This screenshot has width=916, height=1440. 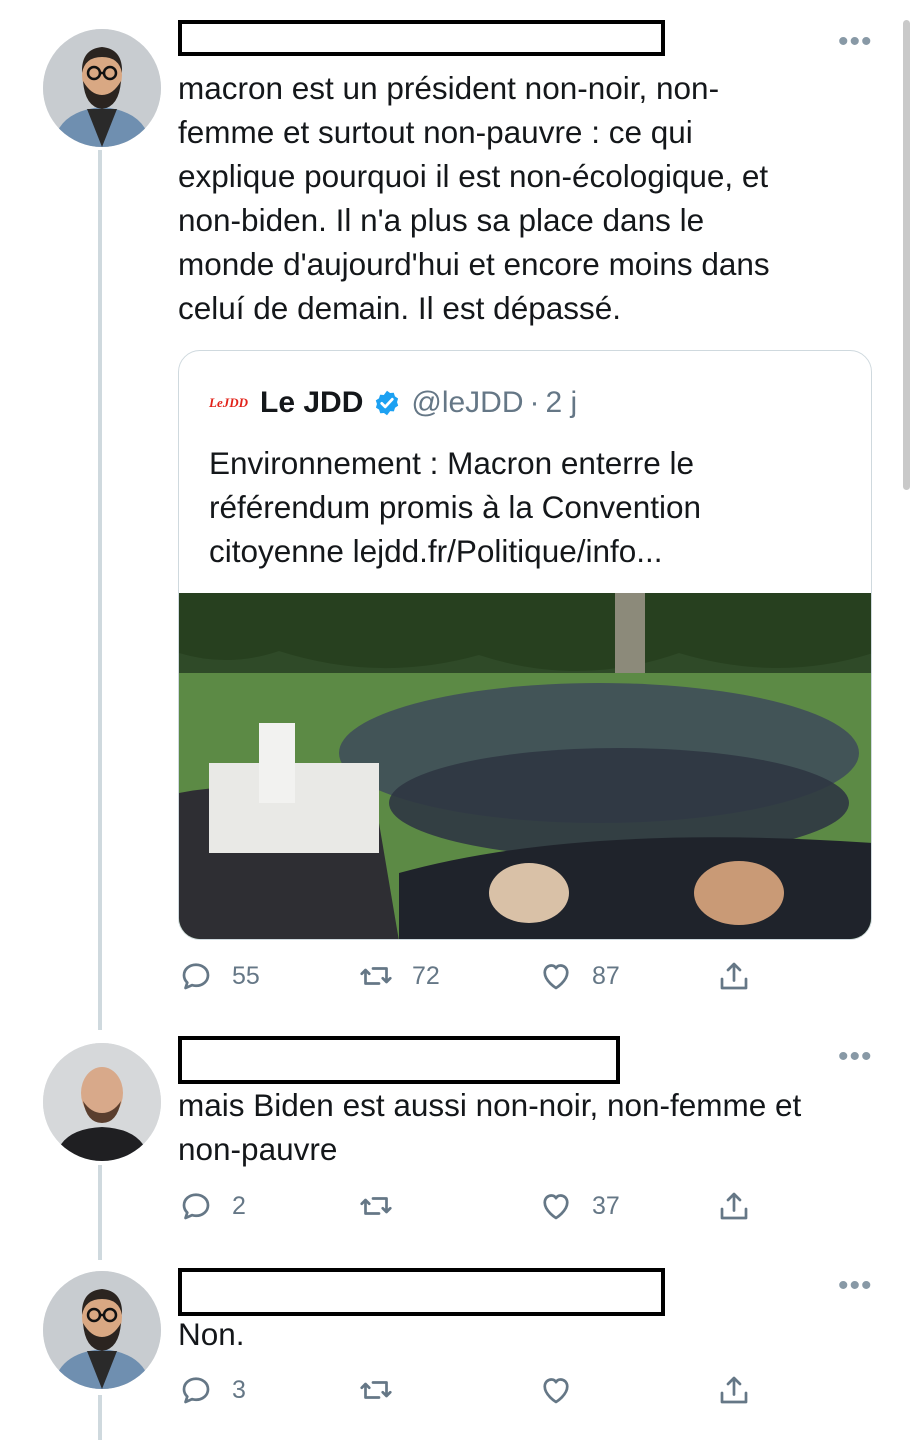 What do you see at coordinates (606, 1205) in the screenshot?
I see `like-count: 37` at bounding box center [606, 1205].